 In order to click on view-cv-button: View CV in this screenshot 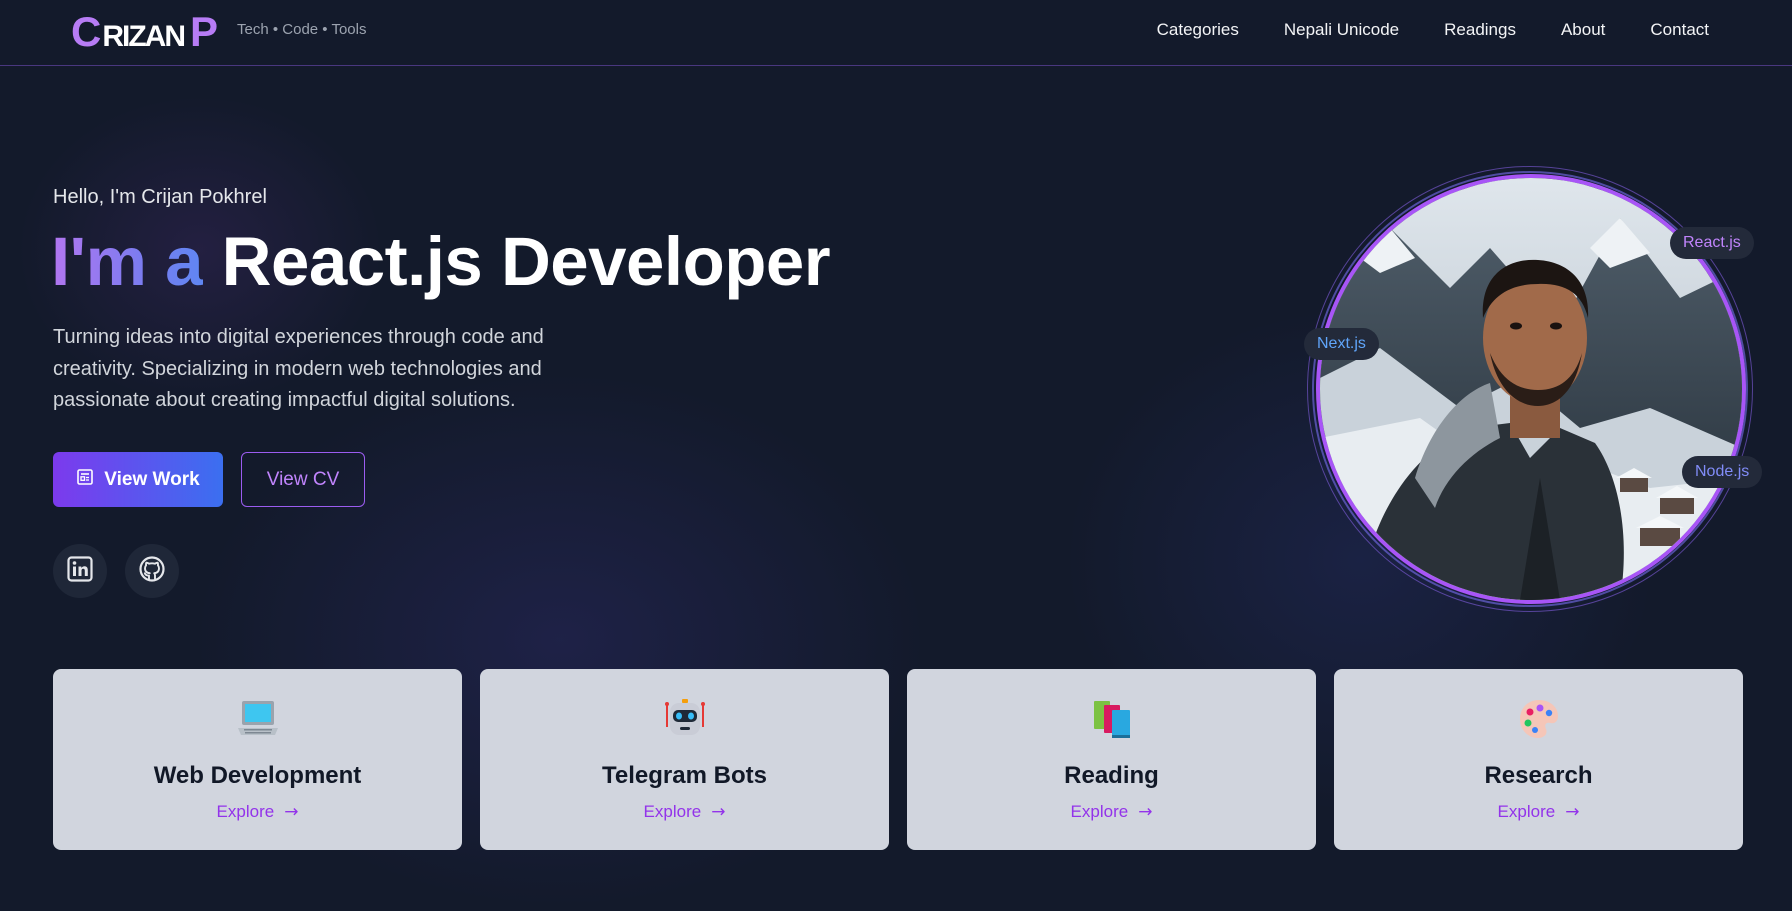, I will do `click(303, 479)`.